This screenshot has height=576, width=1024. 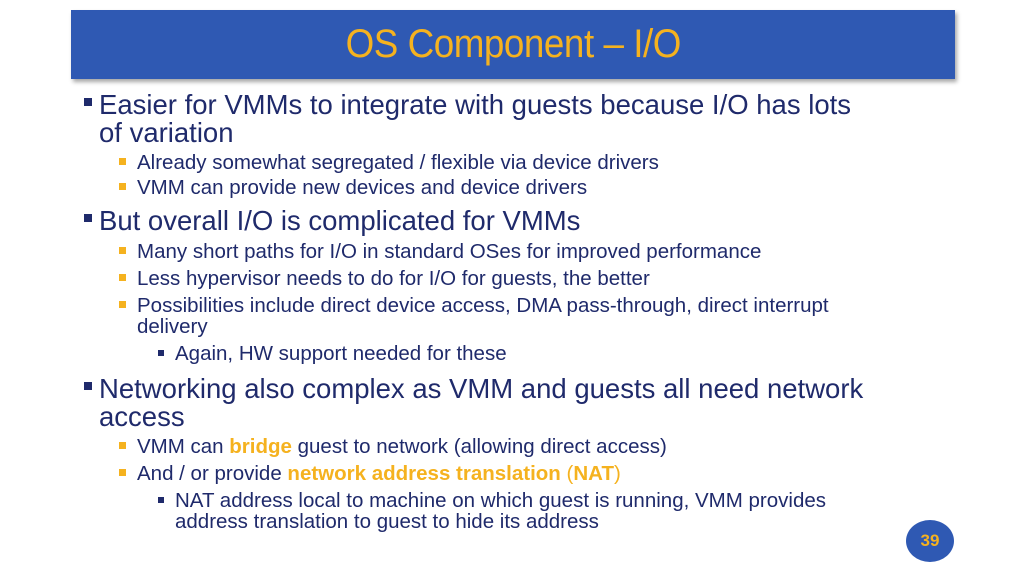 What do you see at coordinates (340, 220) in the screenshot?
I see `bullet-2-line-1: But overall I/O is complicated for VMMs` at bounding box center [340, 220].